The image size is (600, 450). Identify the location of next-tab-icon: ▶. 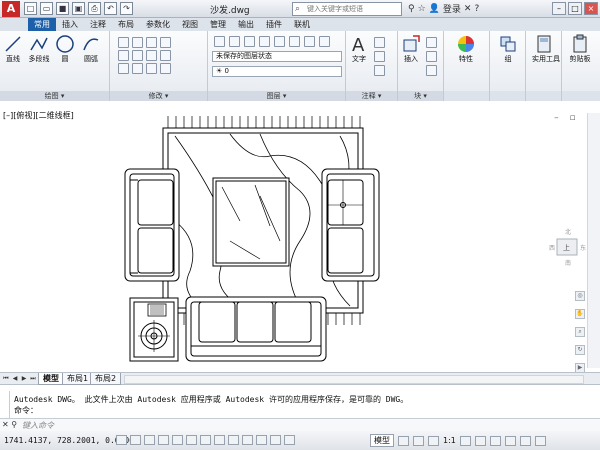
(24, 378).